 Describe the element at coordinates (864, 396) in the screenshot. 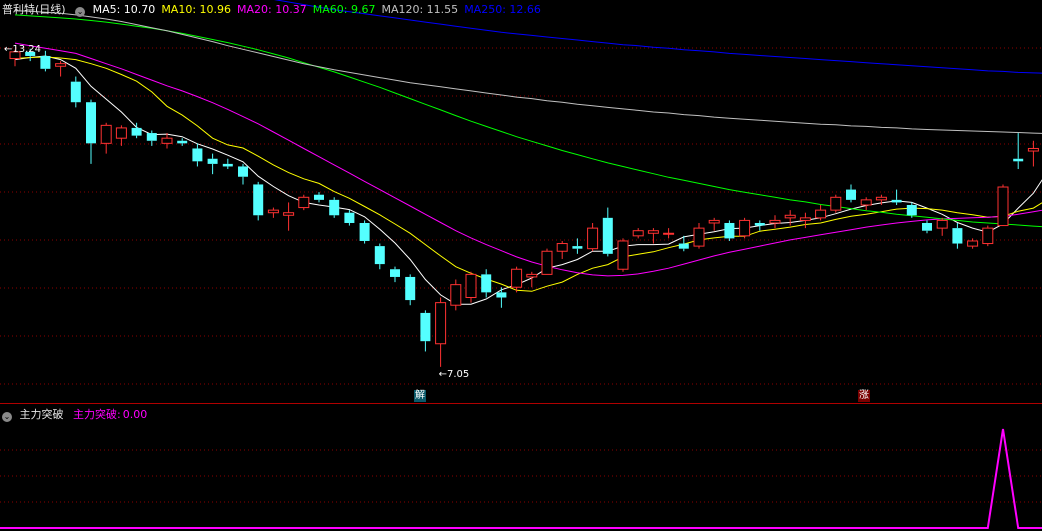

I see `signal-zhang-tag: 涨` at that location.